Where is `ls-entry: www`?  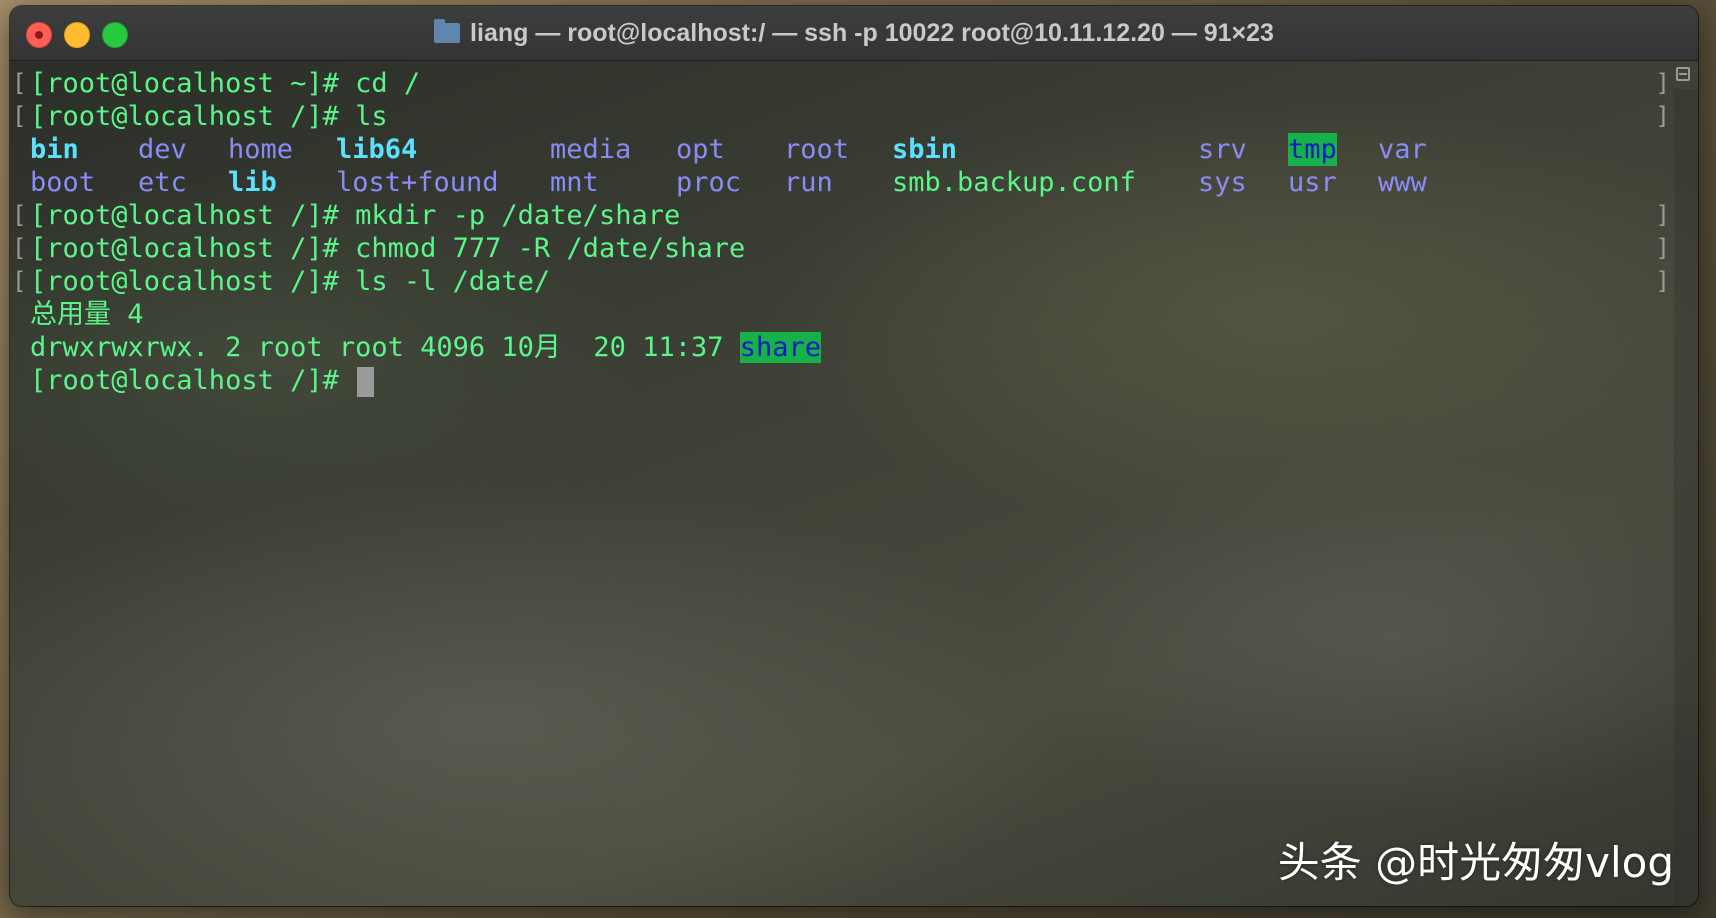
ls-entry: www is located at coordinates (1402, 182).